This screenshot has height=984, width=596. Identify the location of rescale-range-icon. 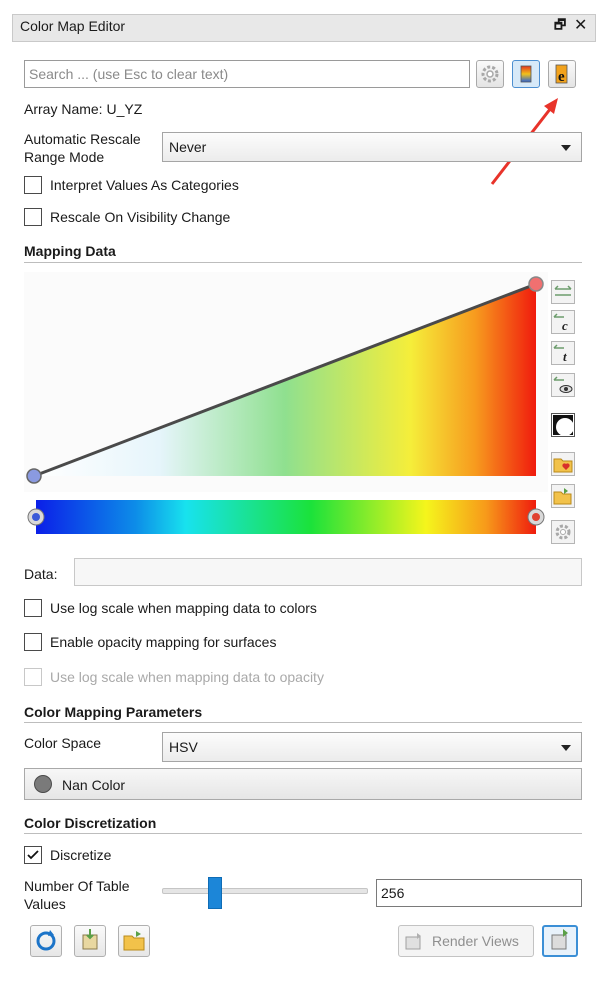
(563, 290).